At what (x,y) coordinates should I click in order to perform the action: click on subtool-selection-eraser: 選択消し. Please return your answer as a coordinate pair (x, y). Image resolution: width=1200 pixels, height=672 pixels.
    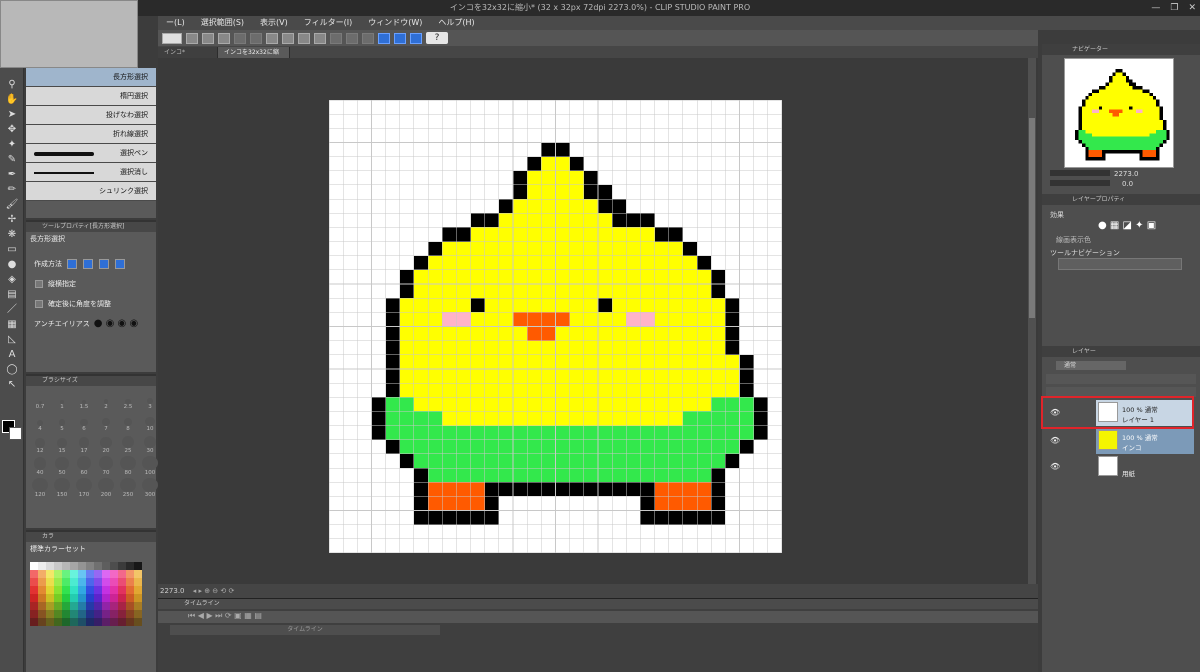
    Looking at the image, I should click on (91, 172).